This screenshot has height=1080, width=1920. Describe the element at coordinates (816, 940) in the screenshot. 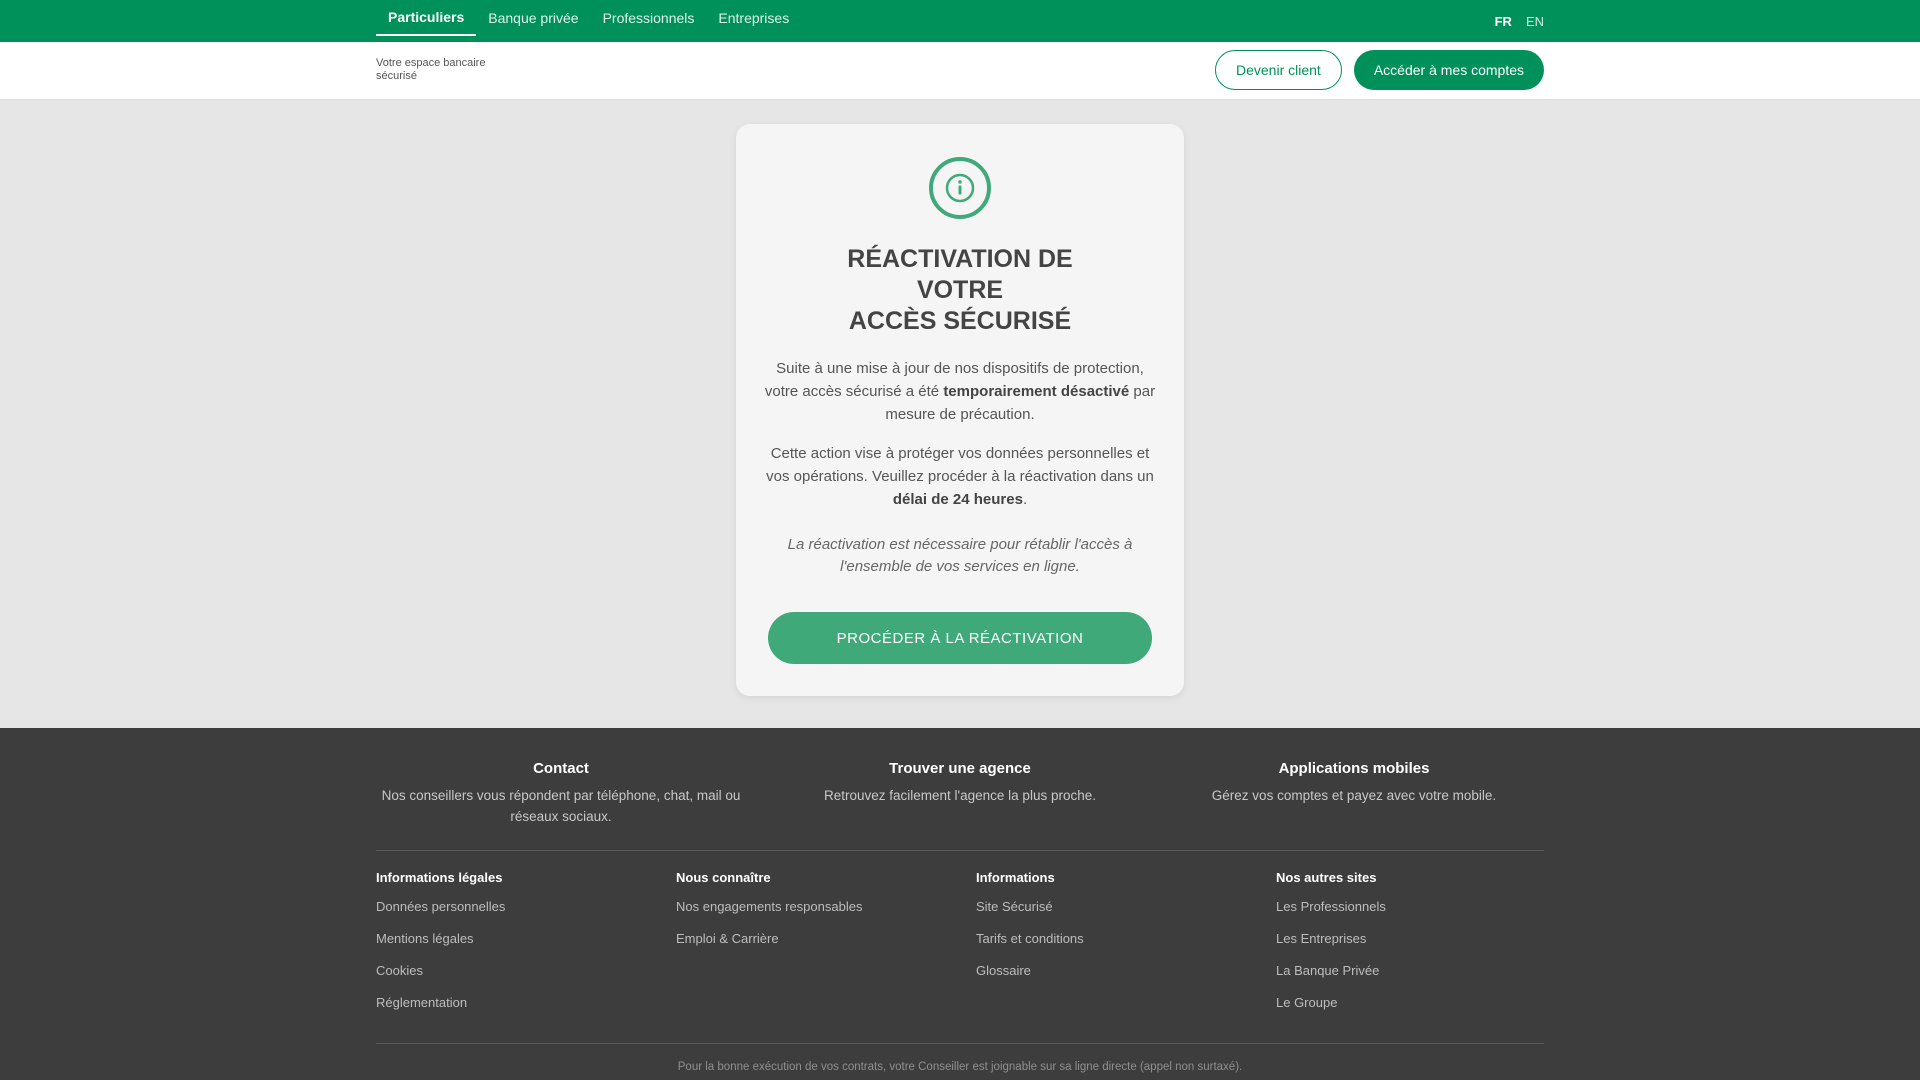

I see `footer-link: Emploi & Carrière` at that location.